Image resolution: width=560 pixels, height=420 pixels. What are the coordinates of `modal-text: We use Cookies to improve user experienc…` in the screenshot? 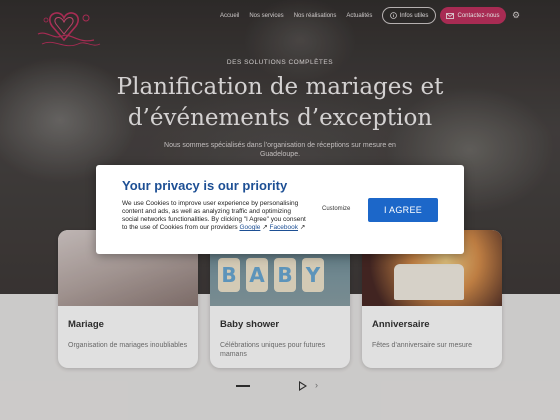 It's located at (215, 216).